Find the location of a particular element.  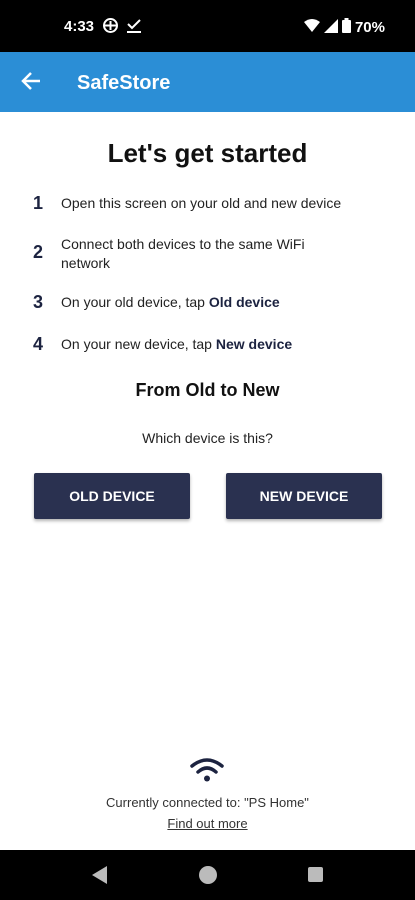

step-number: 2 is located at coordinates (38, 252).